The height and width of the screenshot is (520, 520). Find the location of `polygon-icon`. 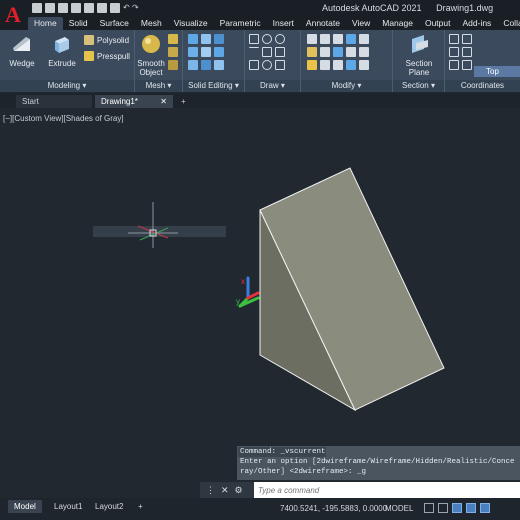

polygon-icon is located at coordinates (280, 65).